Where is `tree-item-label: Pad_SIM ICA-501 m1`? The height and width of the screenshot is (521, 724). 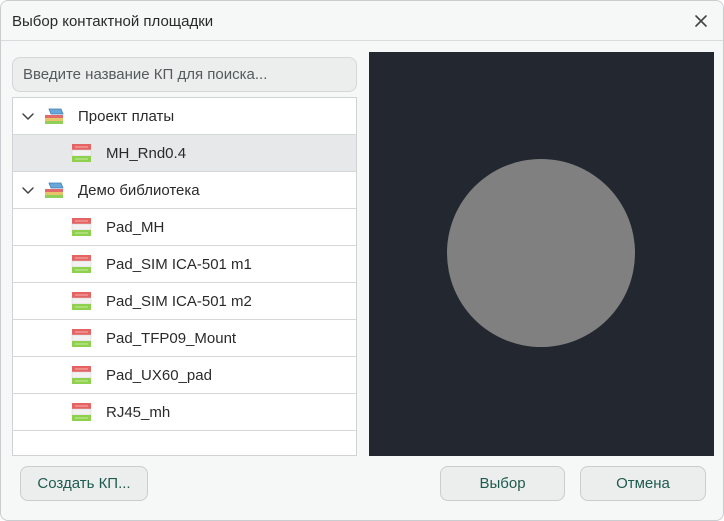
tree-item-label: Pad_SIM ICA-501 m1 is located at coordinates (179, 264).